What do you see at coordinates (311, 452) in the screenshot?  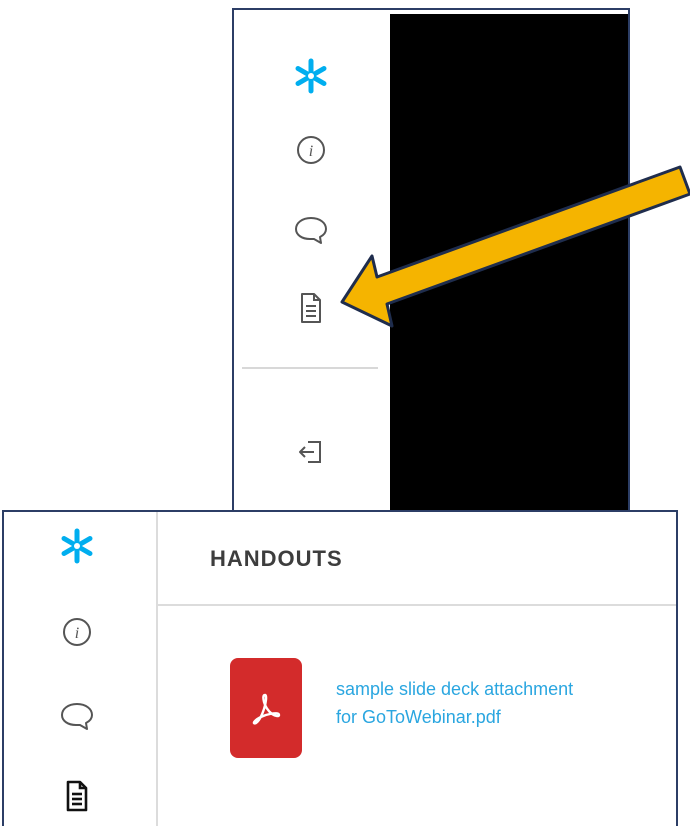 I see `exit-icon` at bounding box center [311, 452].